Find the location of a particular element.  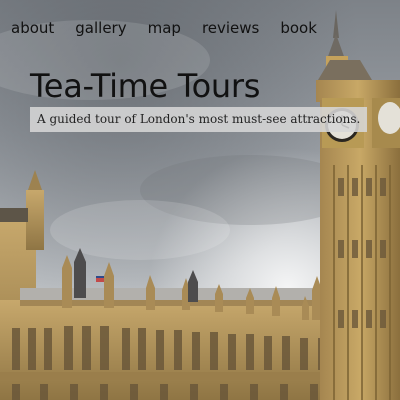

nav-link-map: map is located at coordinates (164, 28).